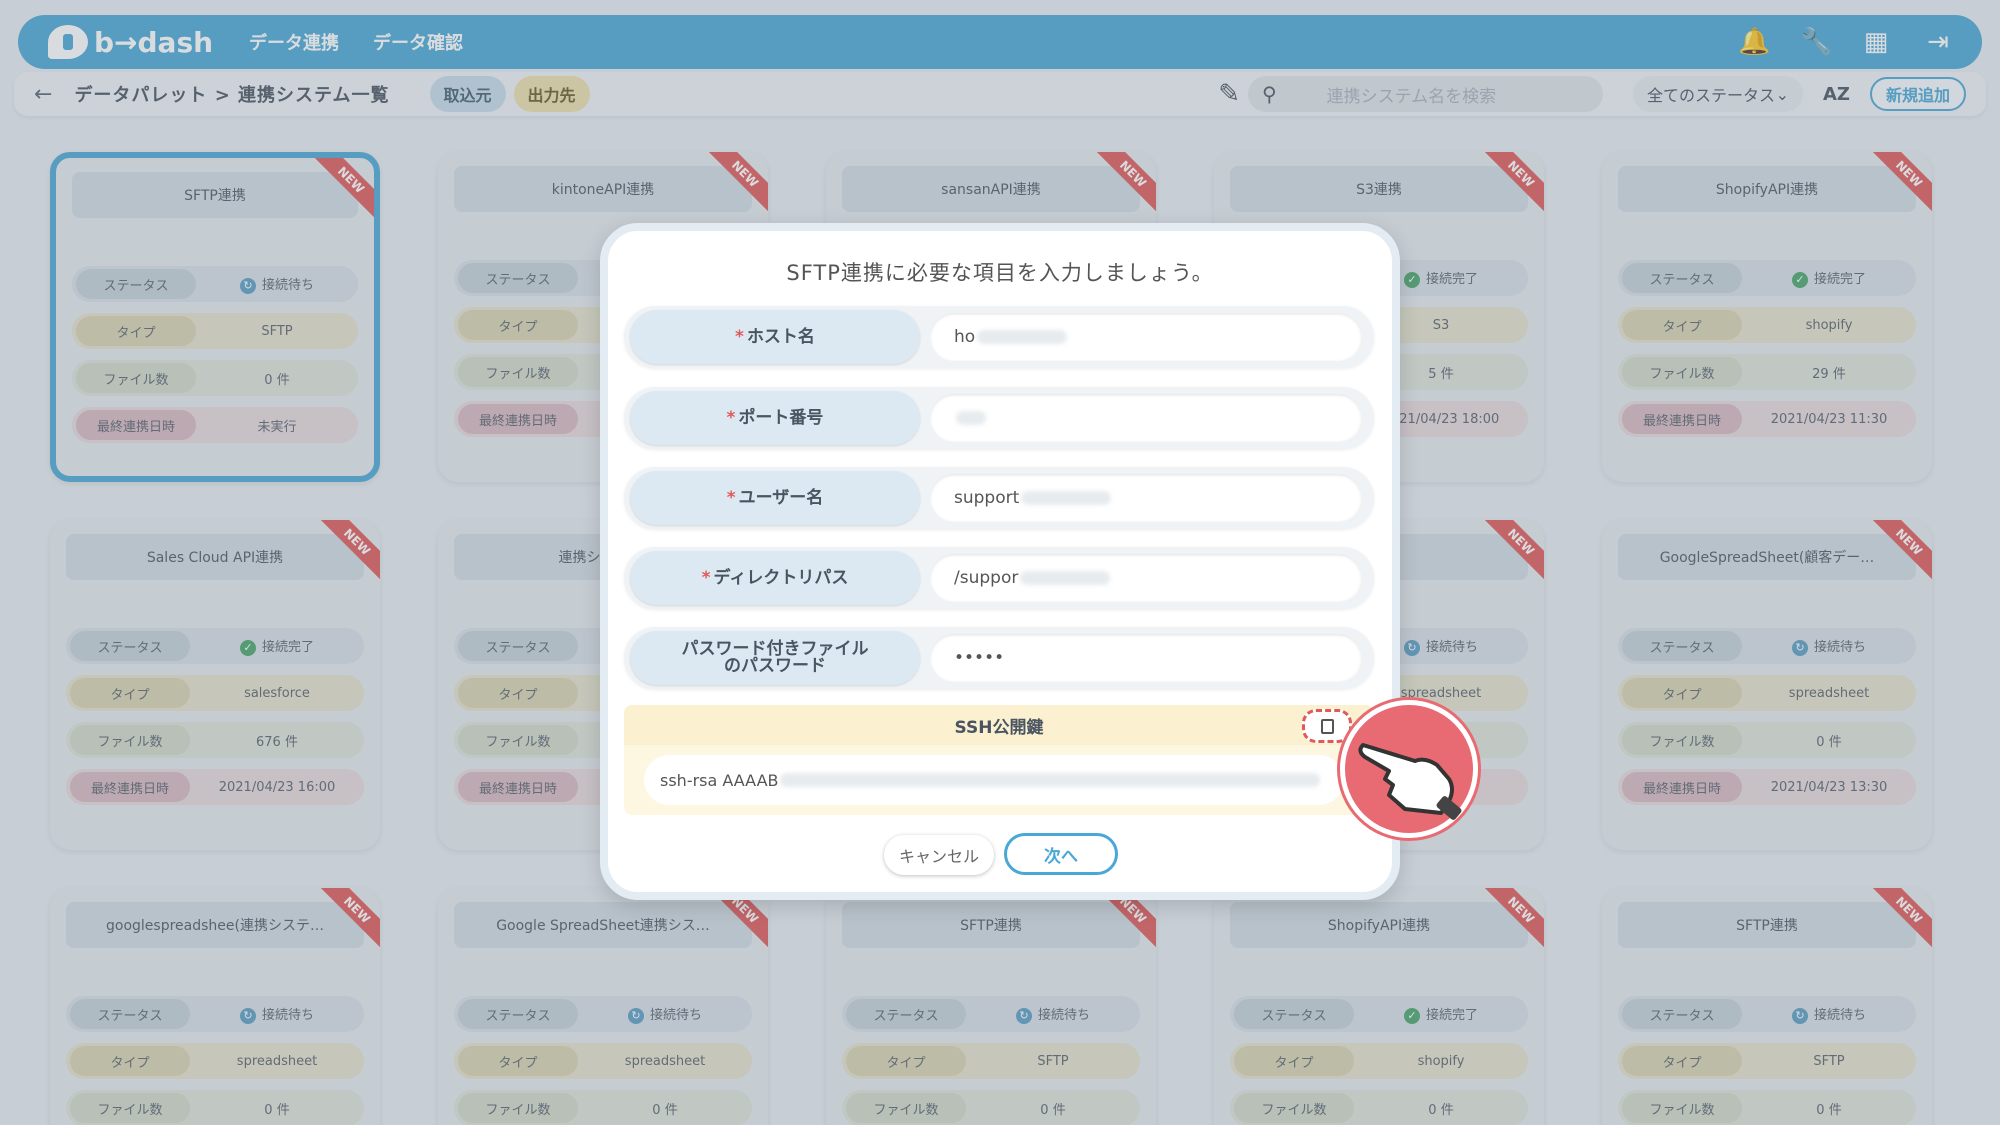  Describe the element at coordinates (1409, 769) in the screenshot. I see `pointing-hand-icon` at that location.